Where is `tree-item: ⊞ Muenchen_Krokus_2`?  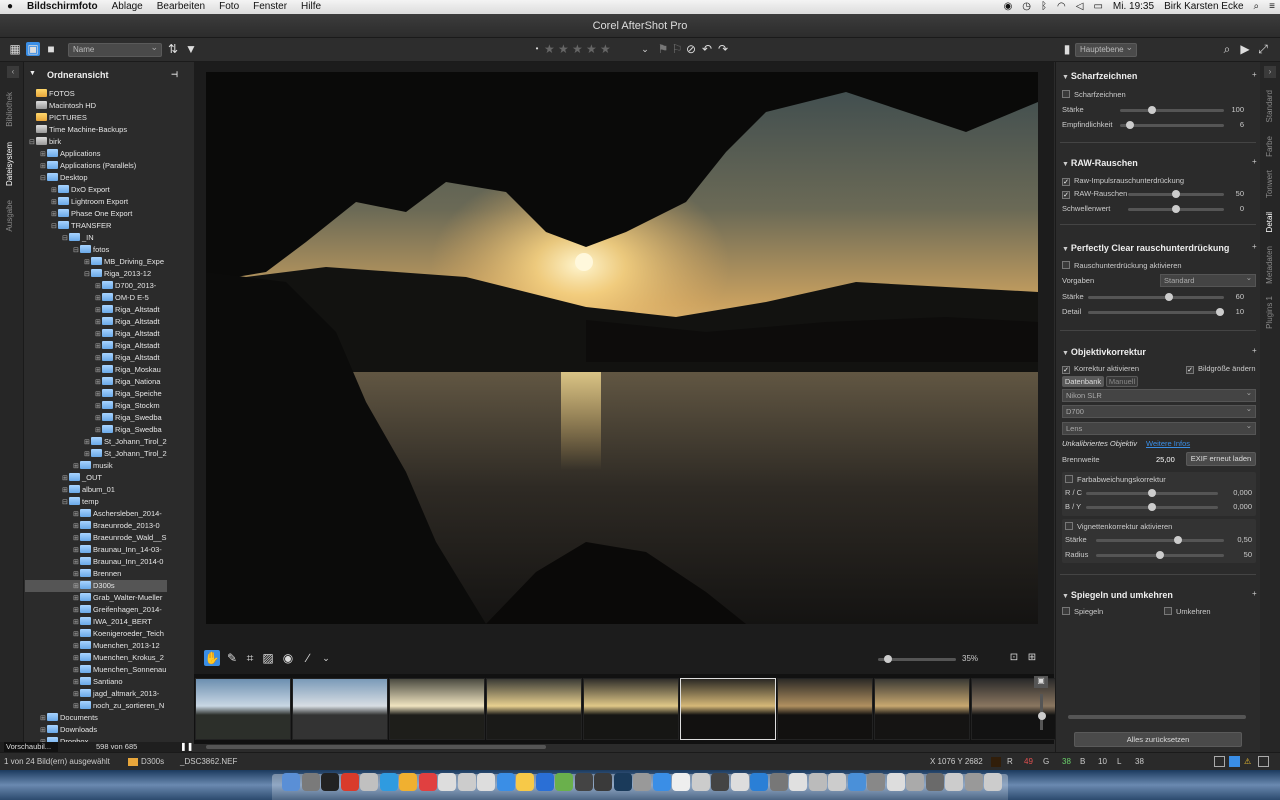 tree-item: ⊞ Muenchen_Krokus_2 is located at coordinates (96, 658).